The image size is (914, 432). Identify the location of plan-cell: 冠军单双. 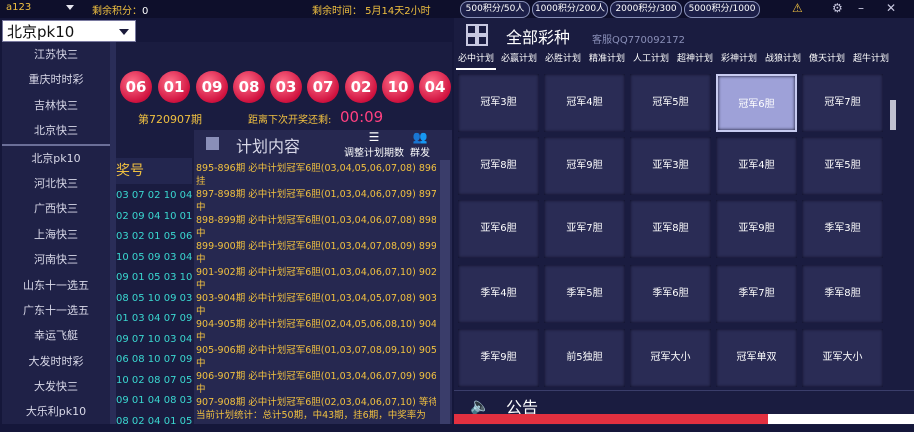
(756, 358).